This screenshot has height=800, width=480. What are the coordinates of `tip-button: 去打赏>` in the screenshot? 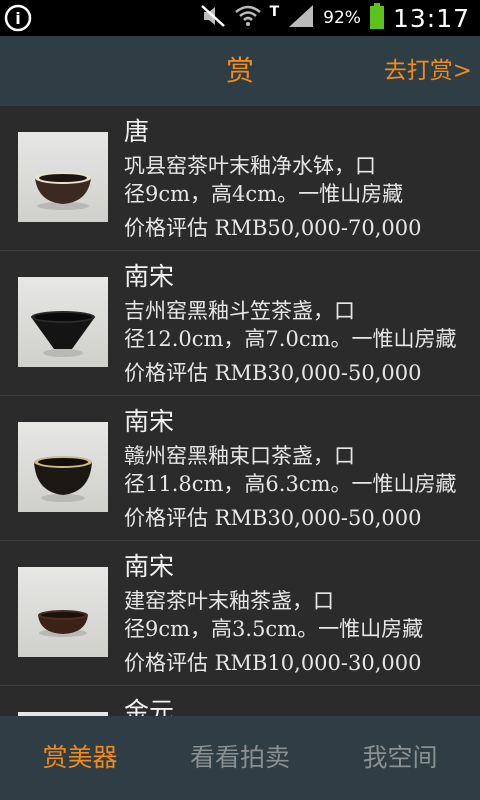 It's located at (428, 71).